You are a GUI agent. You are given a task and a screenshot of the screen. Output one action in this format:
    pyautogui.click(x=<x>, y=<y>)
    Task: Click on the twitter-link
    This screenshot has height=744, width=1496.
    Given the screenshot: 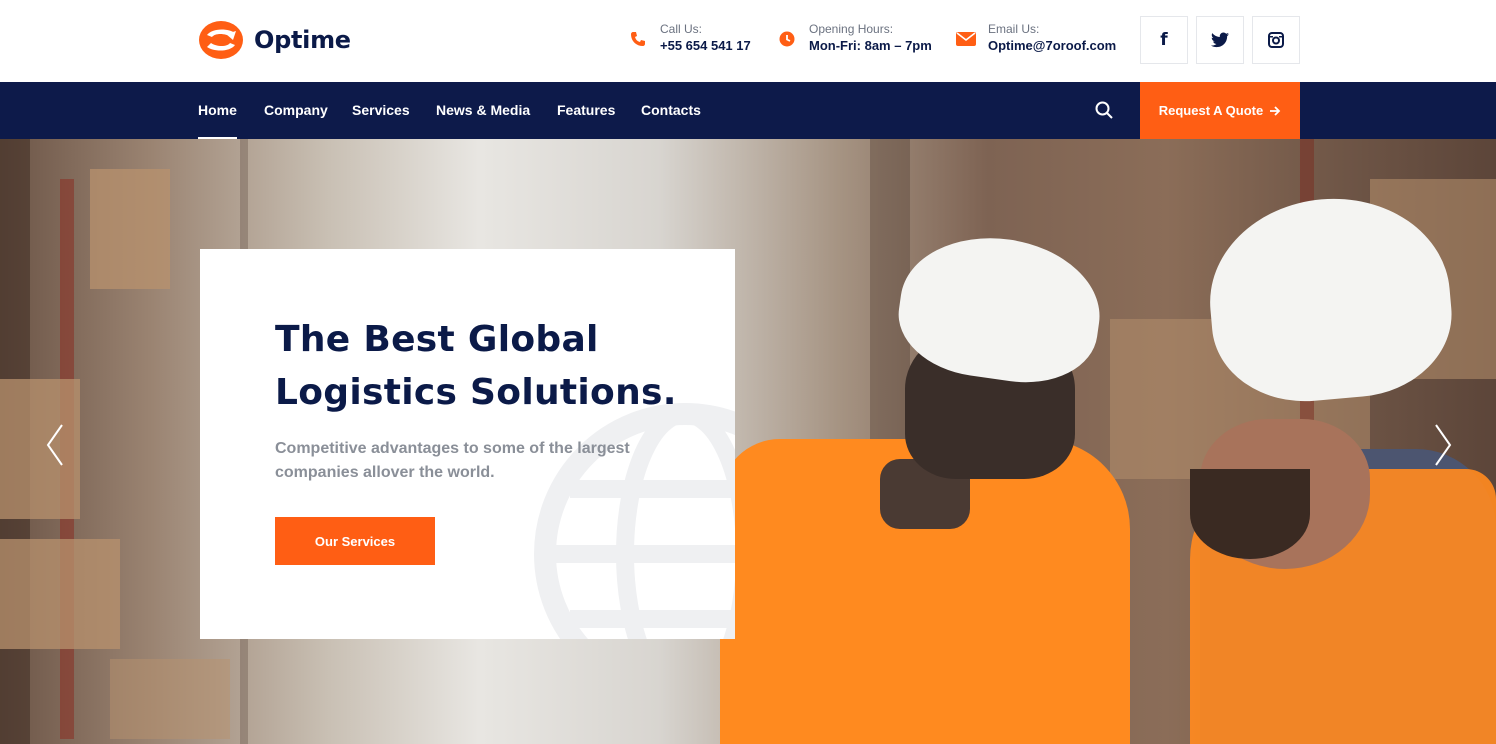 What is the action you would take?
    pyautogui.click(x=1220, y=40)
    